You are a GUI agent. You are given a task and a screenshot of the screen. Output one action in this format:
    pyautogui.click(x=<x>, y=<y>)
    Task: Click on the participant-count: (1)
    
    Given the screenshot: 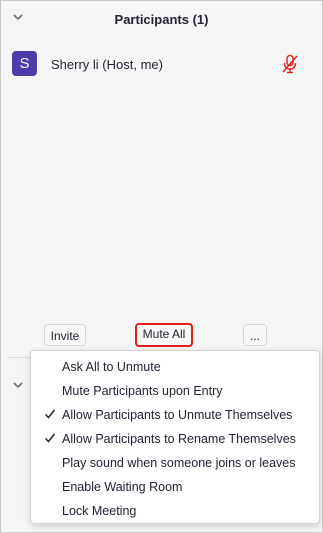 What is the action you would take?
    pyautogui.click(x=200, y=19)
    